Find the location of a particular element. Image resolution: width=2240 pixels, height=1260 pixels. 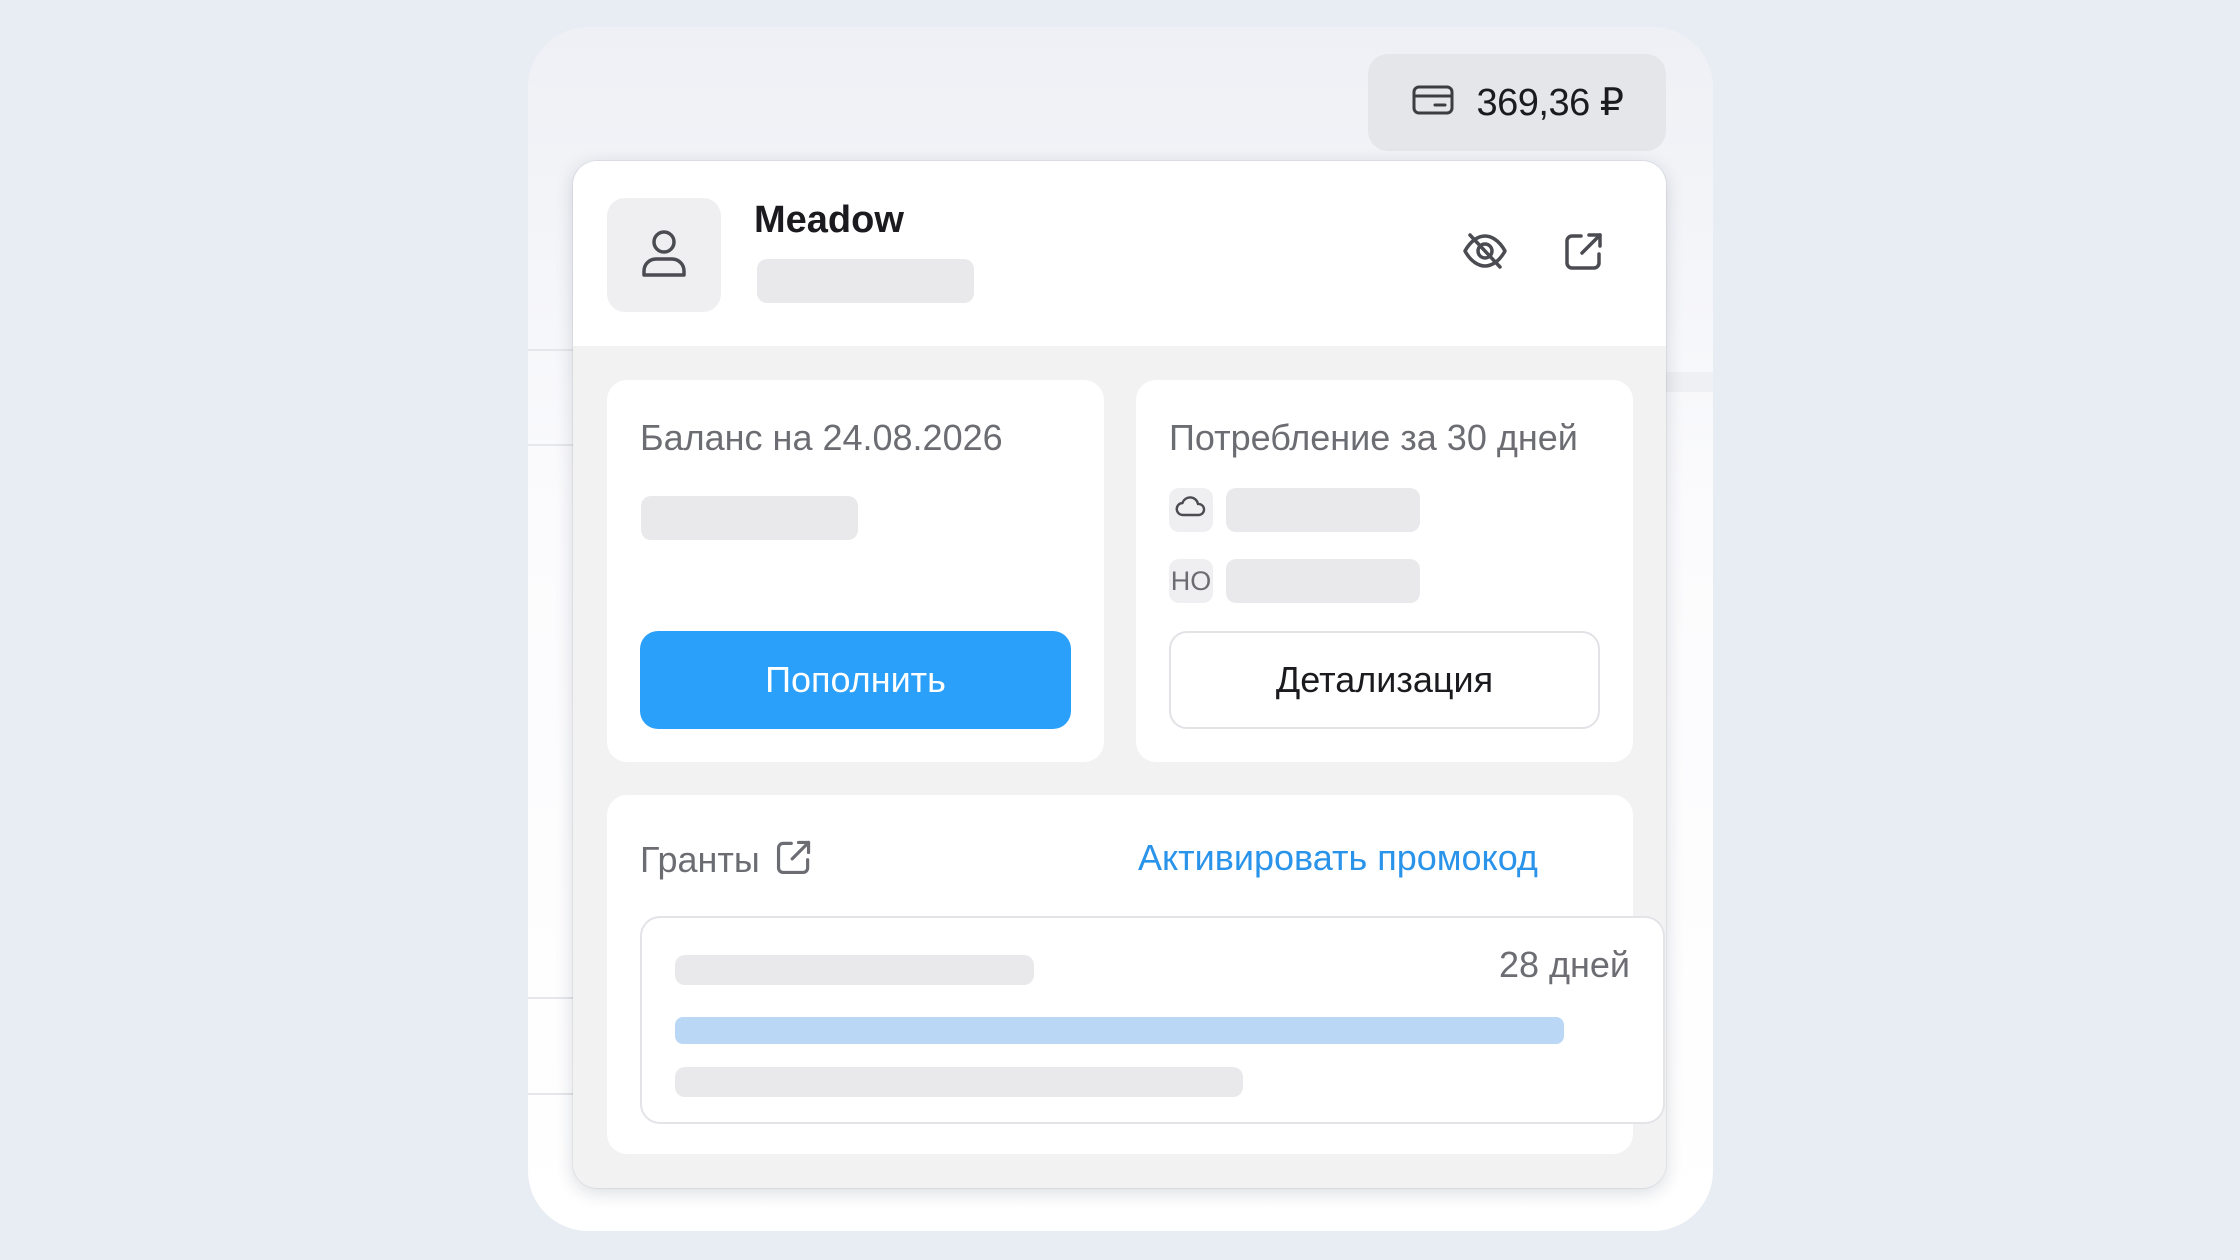

grant-progress-fill is located at coordinates (1119, 1030).